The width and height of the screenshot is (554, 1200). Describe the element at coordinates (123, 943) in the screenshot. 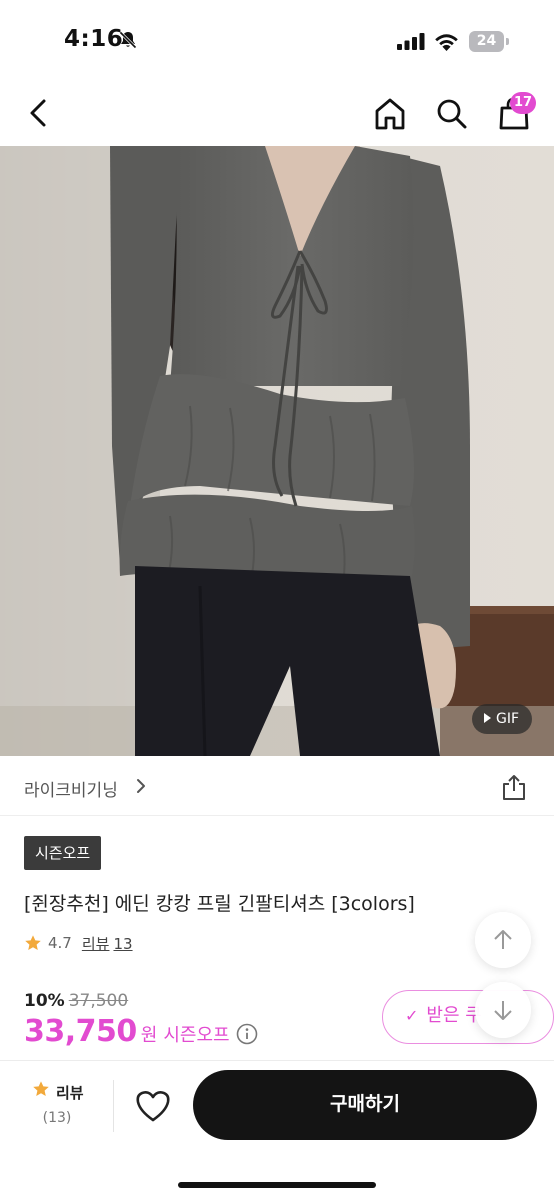

I see `review-link-count: 13` at that location.